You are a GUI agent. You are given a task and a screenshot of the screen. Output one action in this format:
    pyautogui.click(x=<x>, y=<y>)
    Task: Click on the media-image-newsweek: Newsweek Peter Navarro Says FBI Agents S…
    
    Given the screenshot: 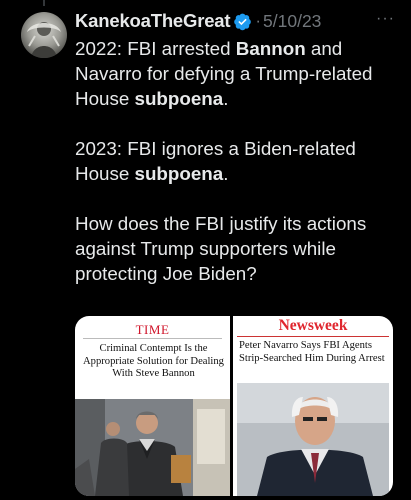 What is the action you would take?
    pyautogui.click(x=313, y=406)
    